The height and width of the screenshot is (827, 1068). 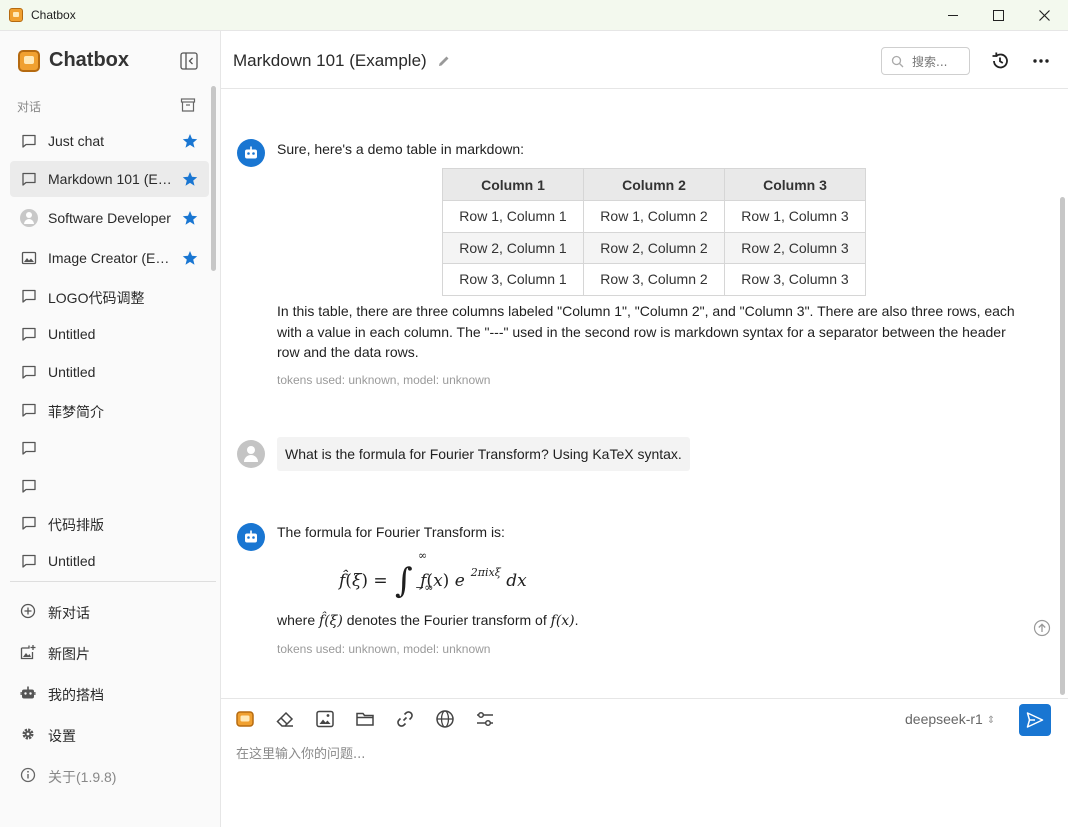 What do you see at coordinates (96, 298) in the screenshot?
I see `session-label: LOGO代码调整` at bounding box center [96, 298].